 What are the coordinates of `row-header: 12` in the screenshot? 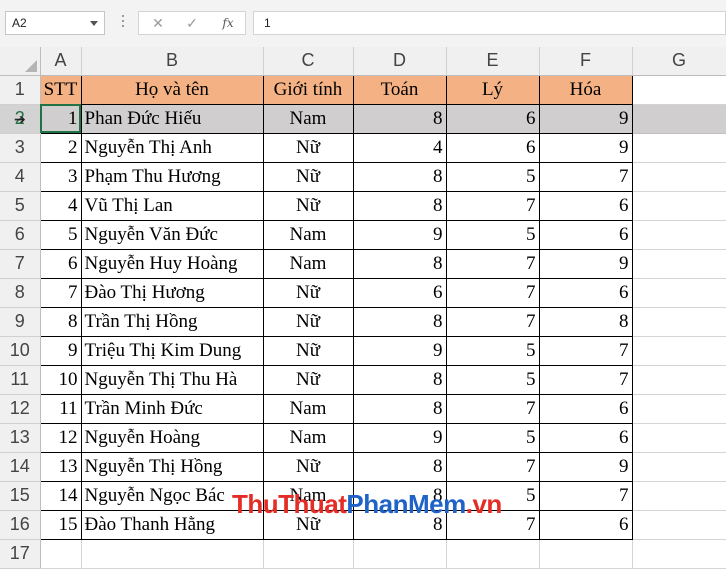 It's located at (20, 409).